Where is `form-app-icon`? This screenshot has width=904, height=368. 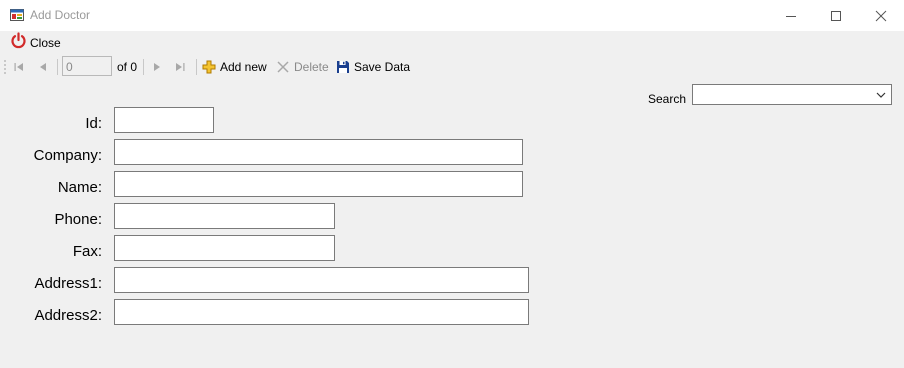
form-app-icon is located at coordinates (17, 15).